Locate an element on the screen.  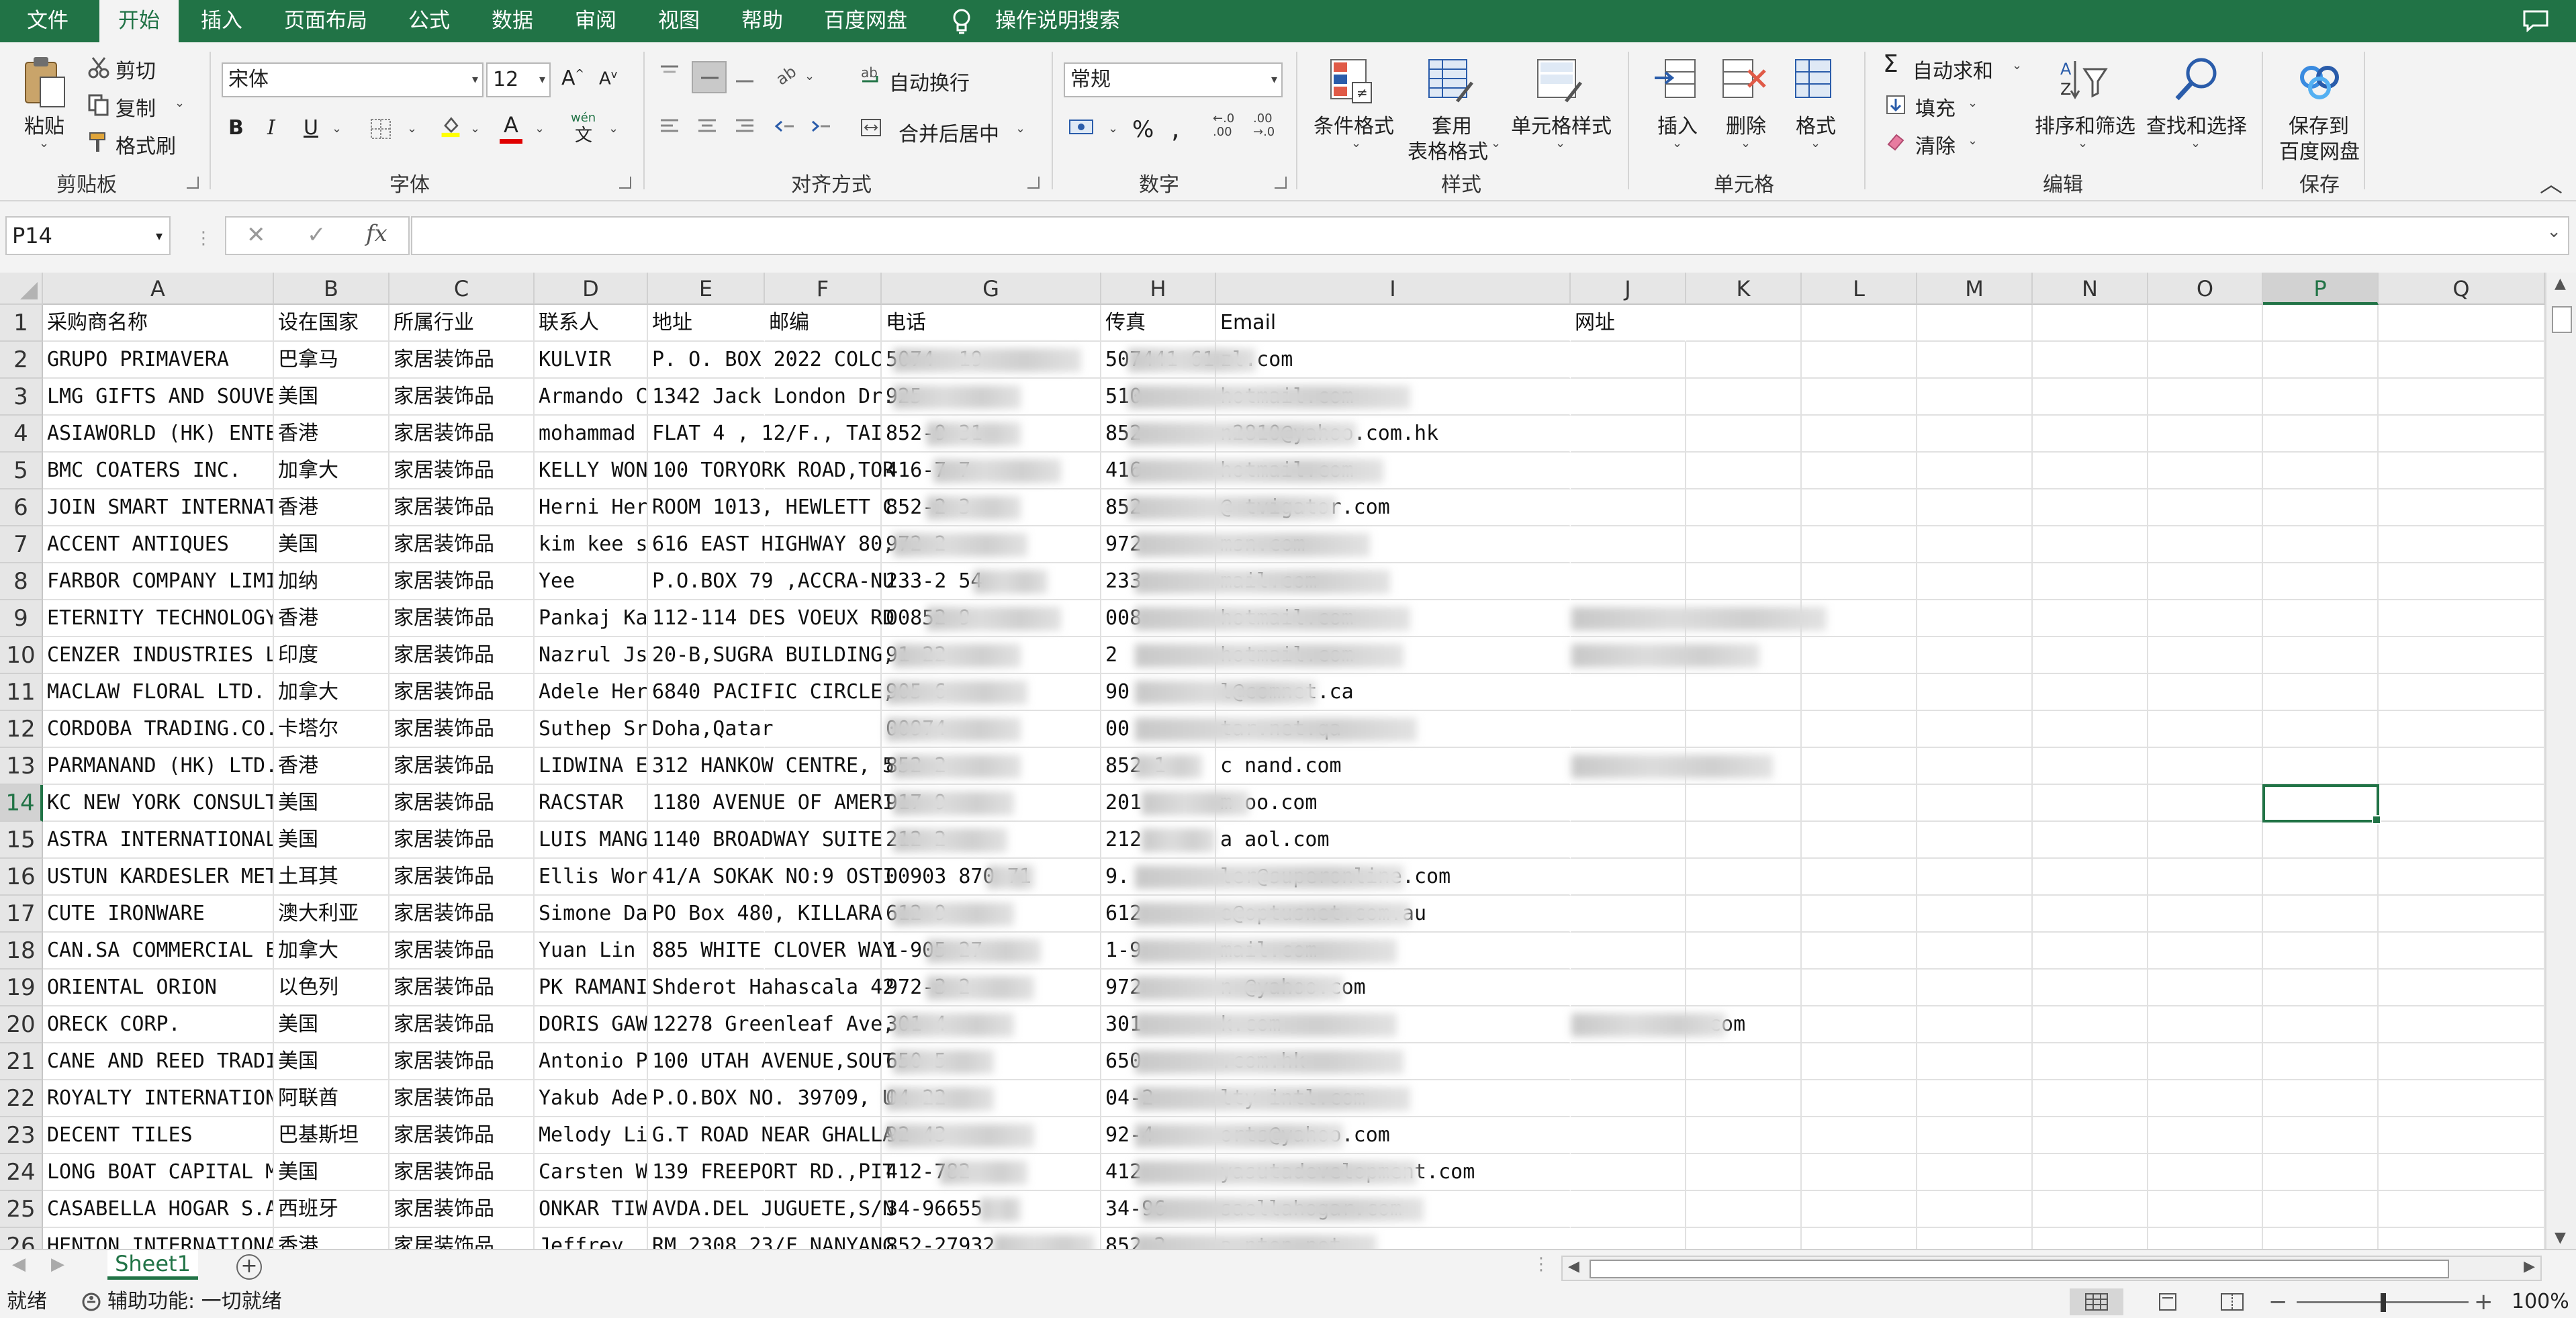
table-cell: 100 UTAH AVENUE,SOUT is located at coordinates (771, 1061).